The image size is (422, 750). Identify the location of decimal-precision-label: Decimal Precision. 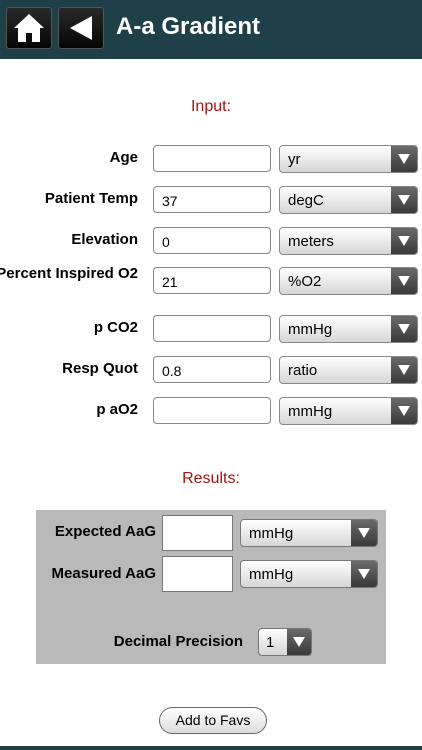
(178, 641).